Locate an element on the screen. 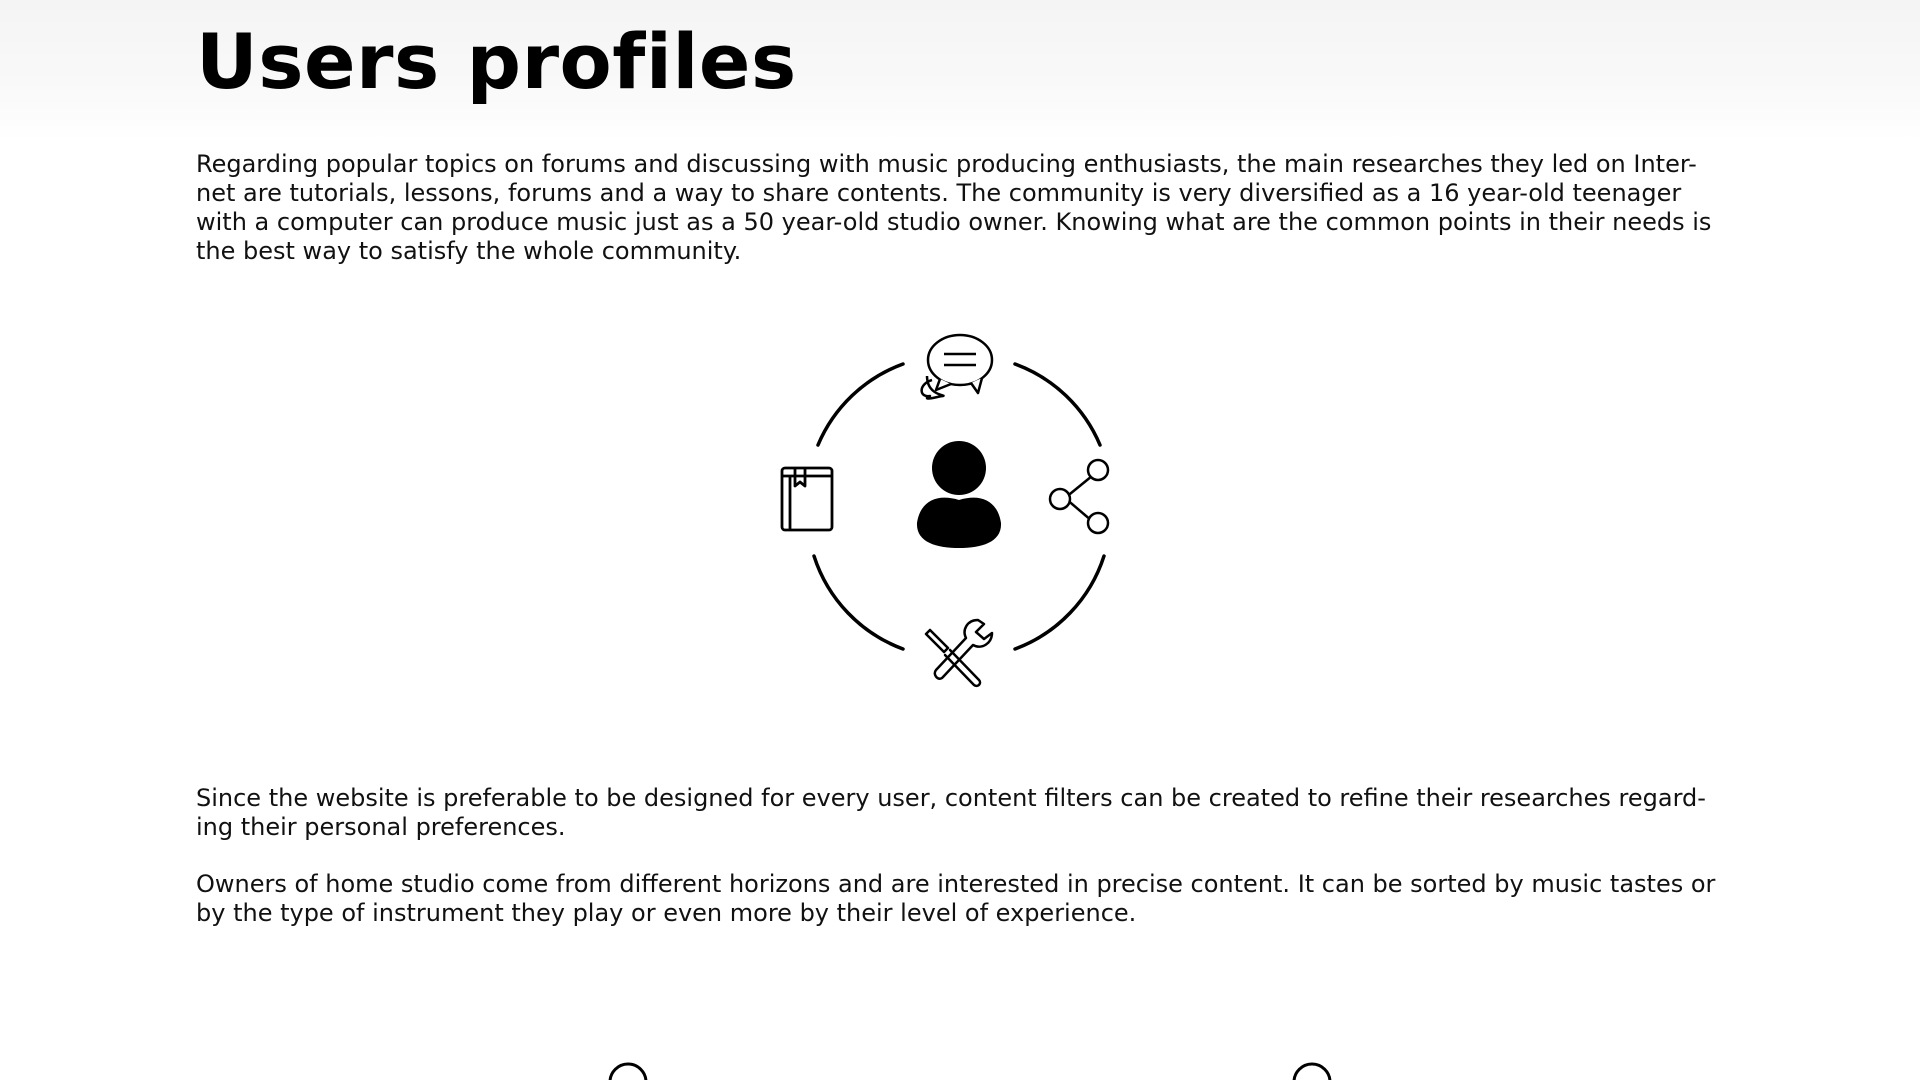 The width and height of the screenshot is (1920, 1080). partial-circle-icon-left is located at coordinates (628, 1071).